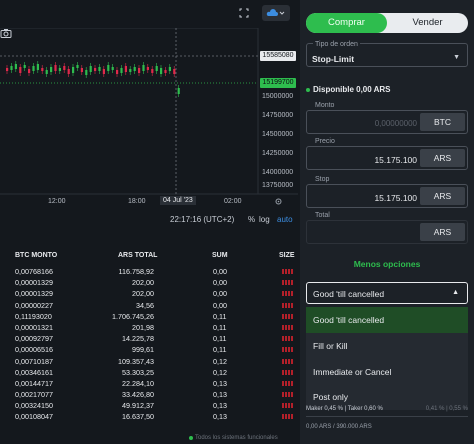  What do you see at coordinates (34, 283) in the screenshot?
I see `row-monto: 0,00001329` at bounding box center [34, 283].